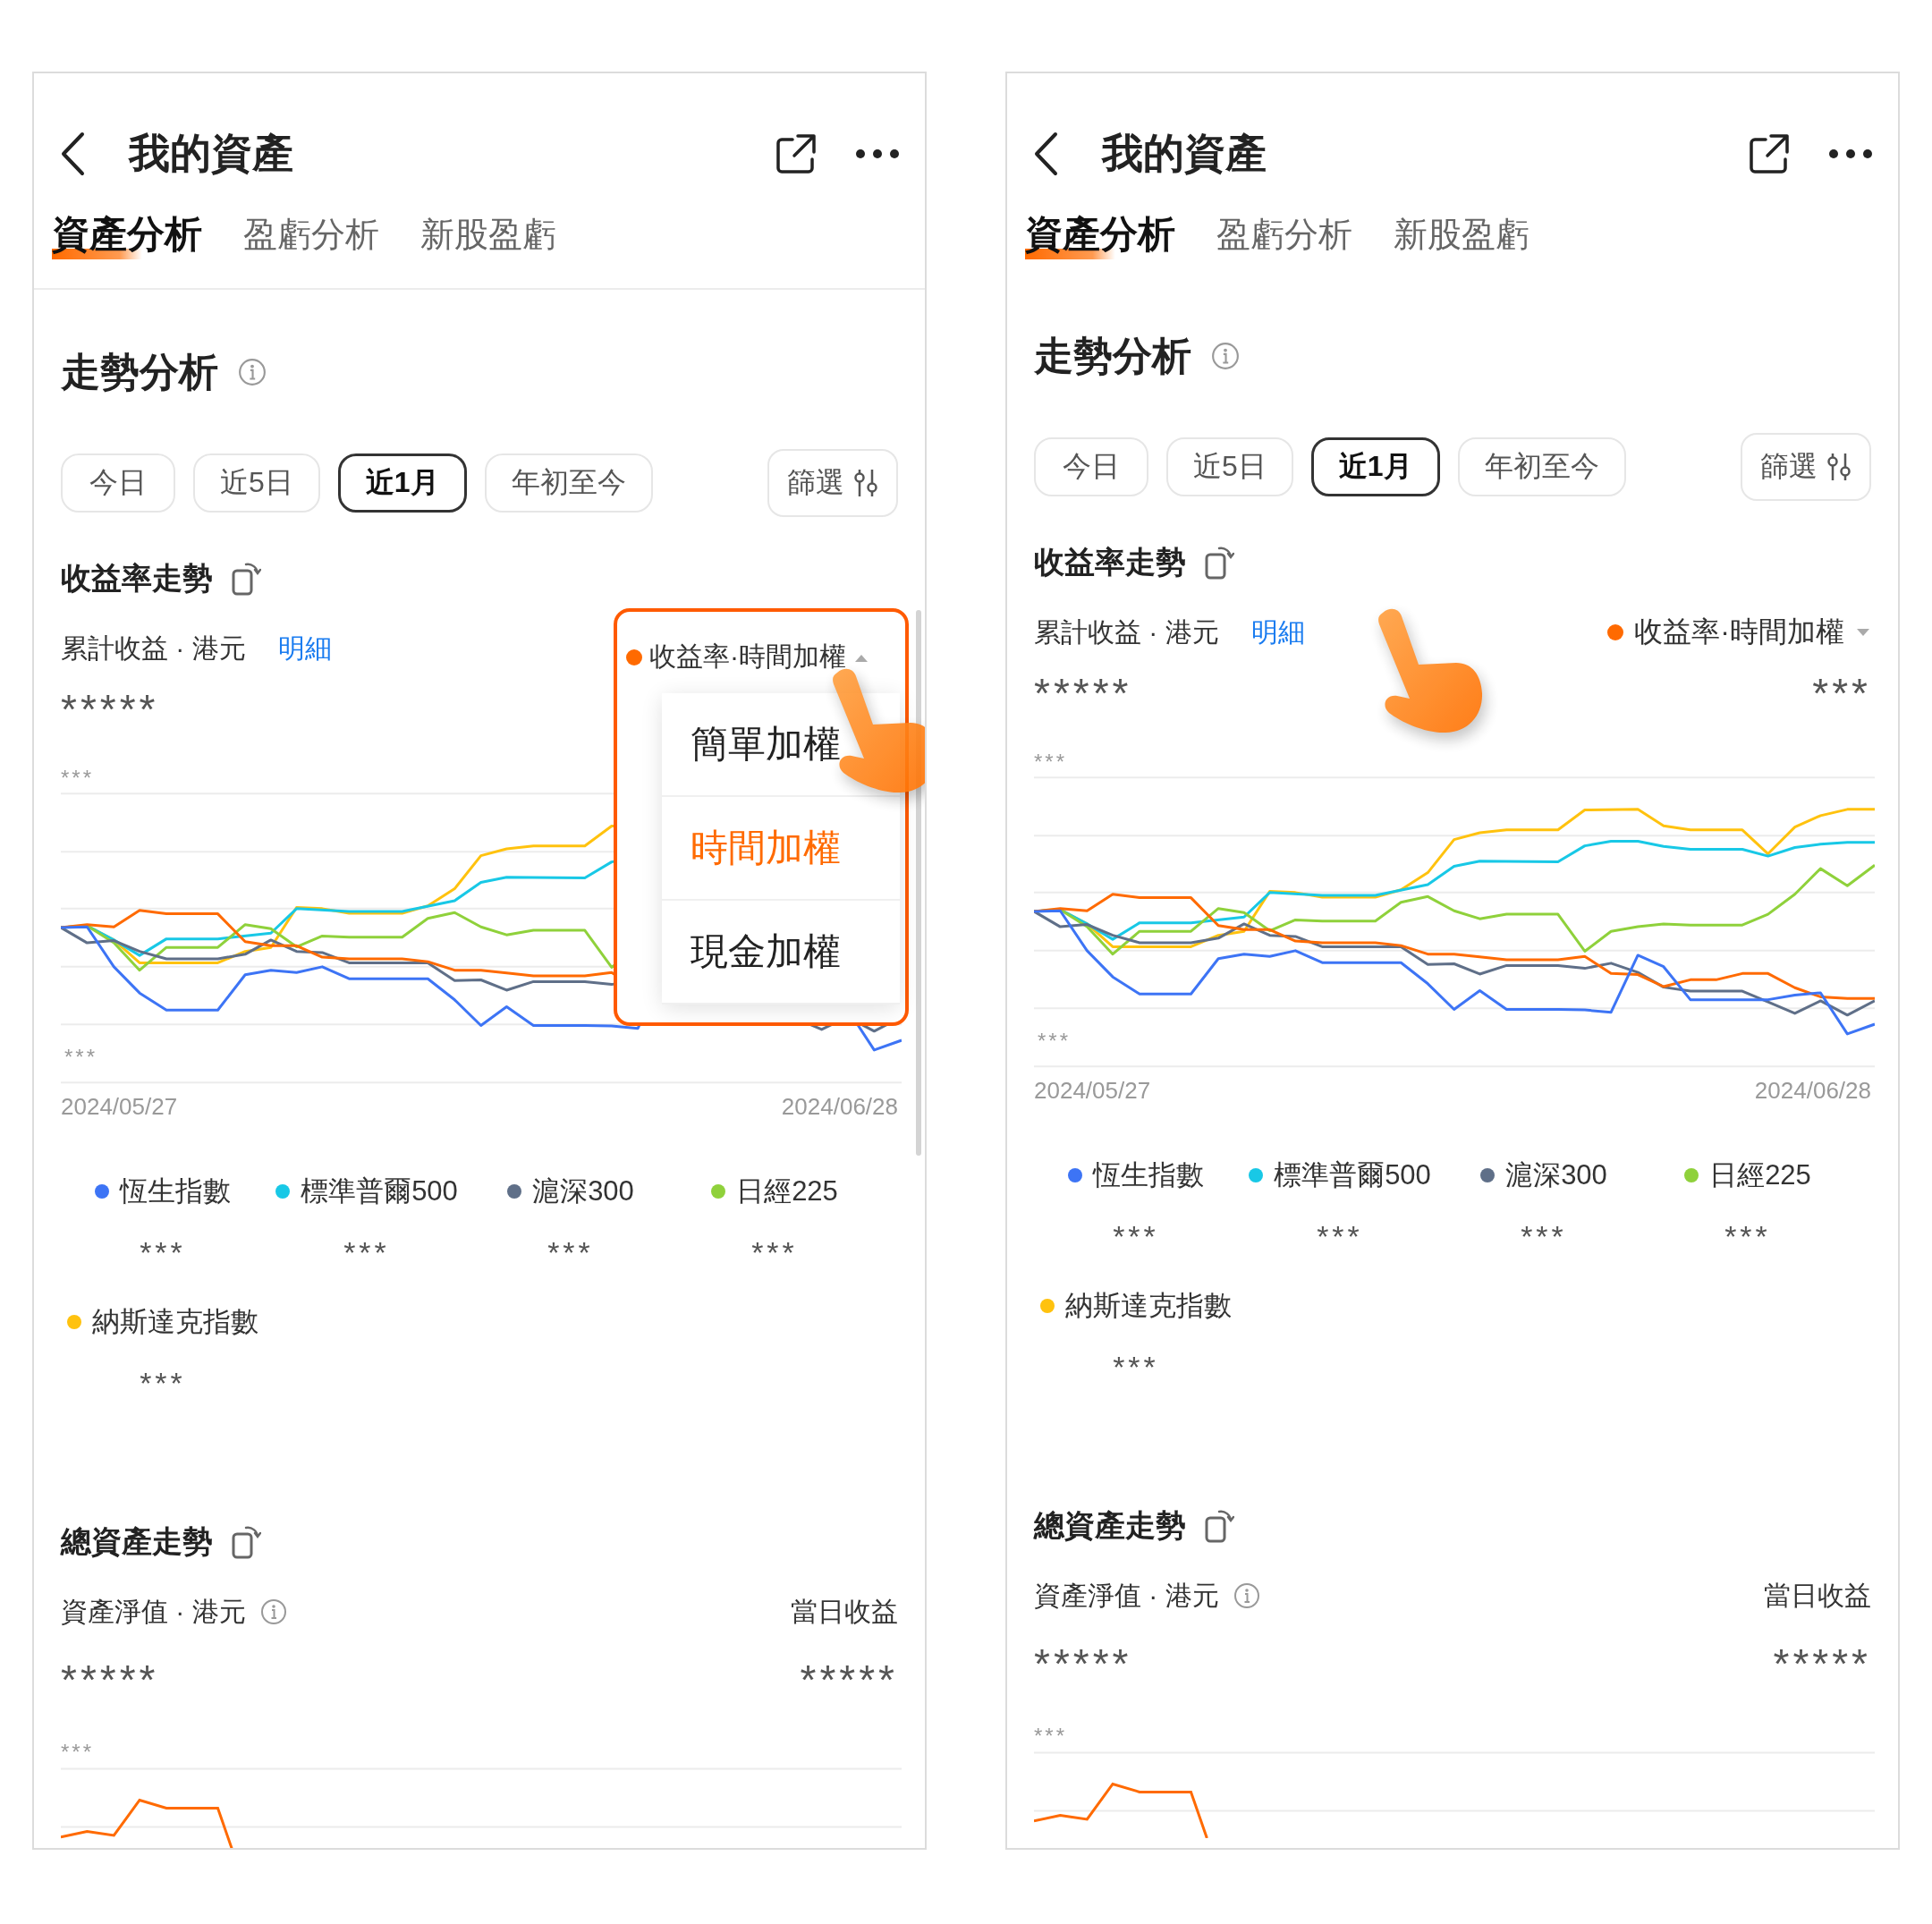  Describe the element at coordinates (1739, 632) in the screenshot. I see `metric-selector: 收益率·時間加權` at that location.